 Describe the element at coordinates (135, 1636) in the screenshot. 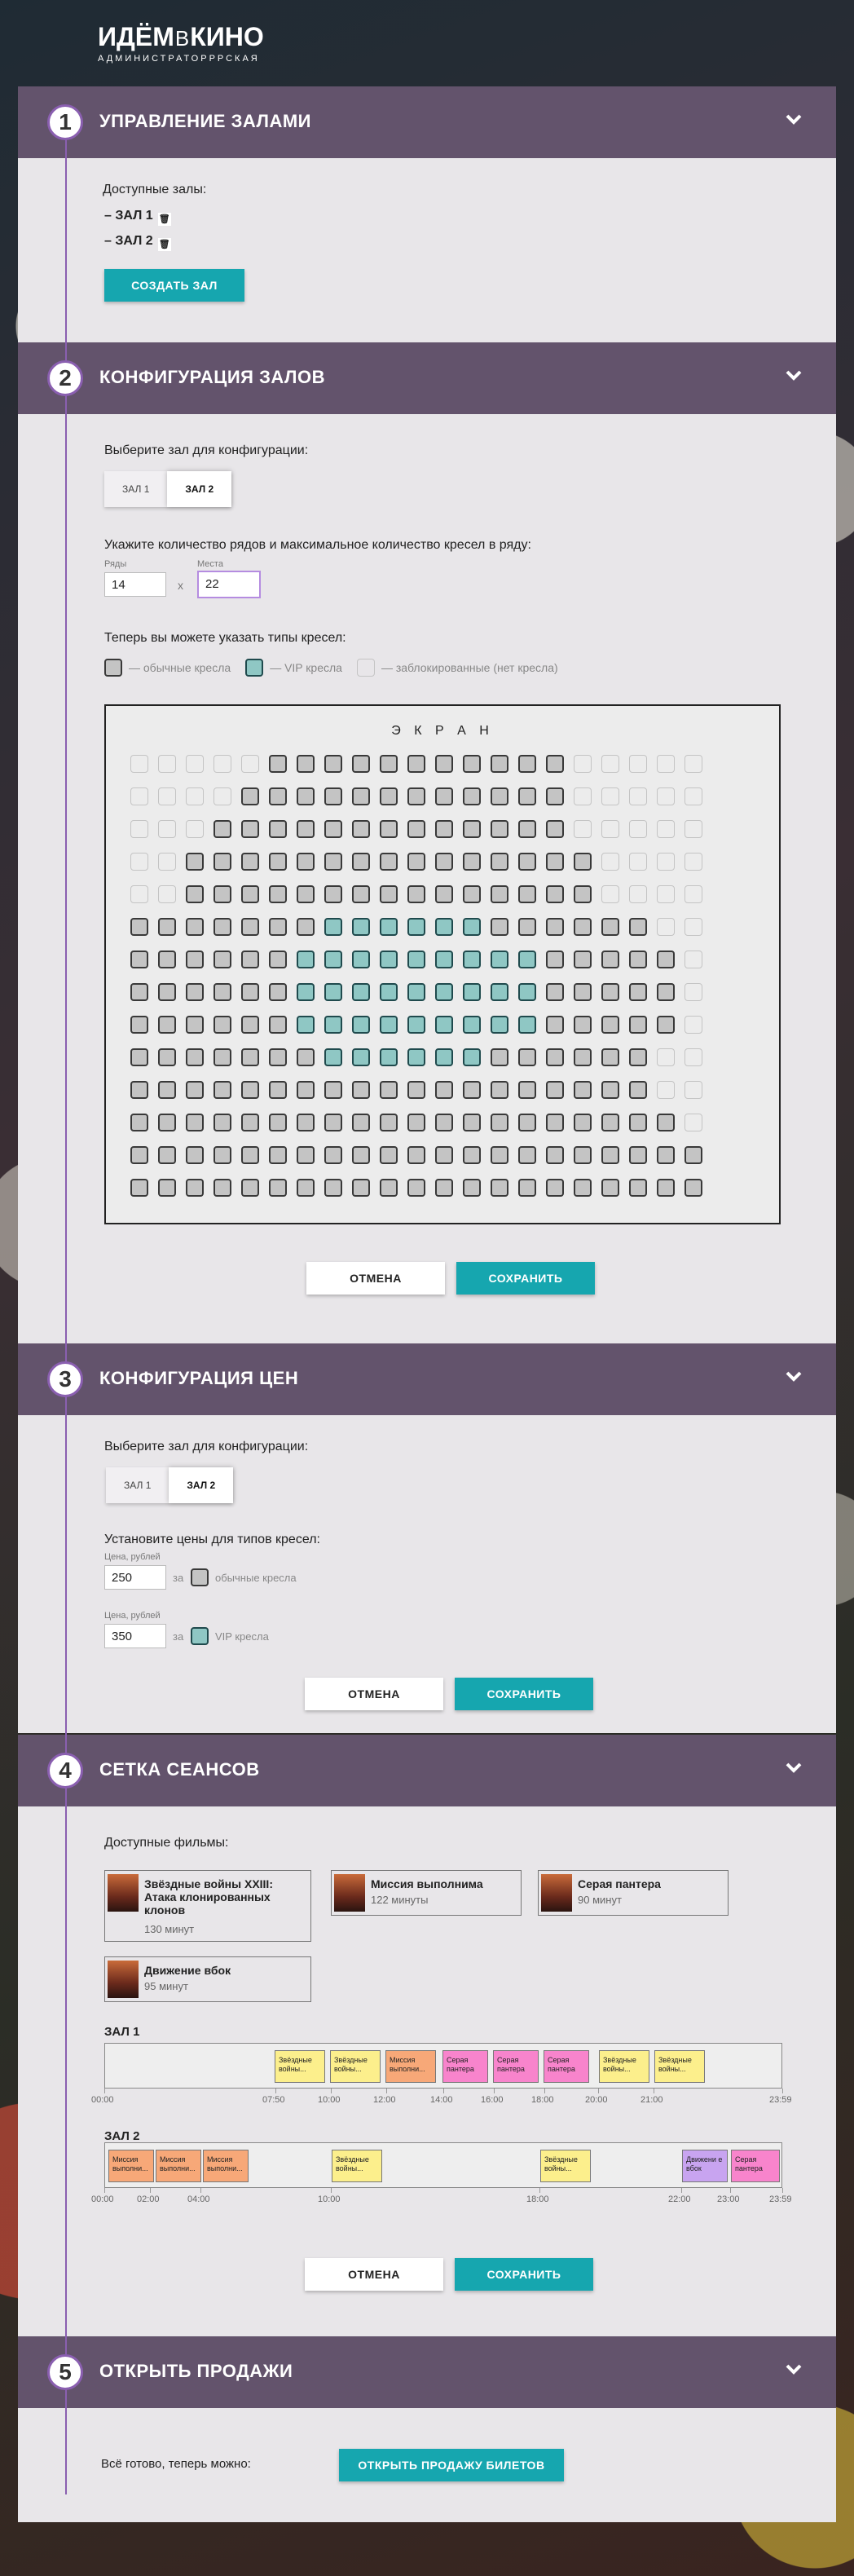

I see `vip-price-input: 350` at that location.